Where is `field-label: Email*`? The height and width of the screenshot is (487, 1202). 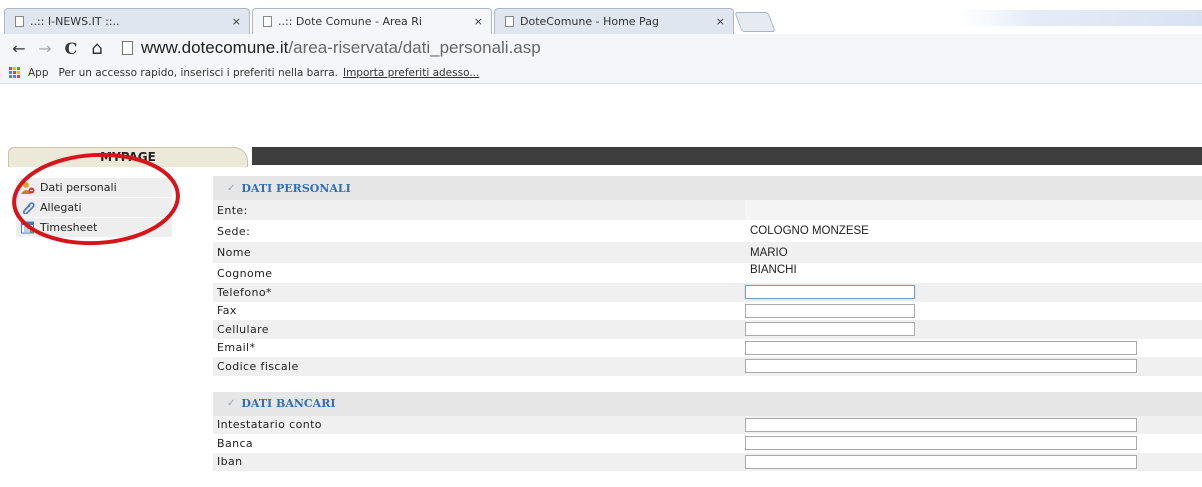
field-label: Email* is located at coordinates (236, 348).